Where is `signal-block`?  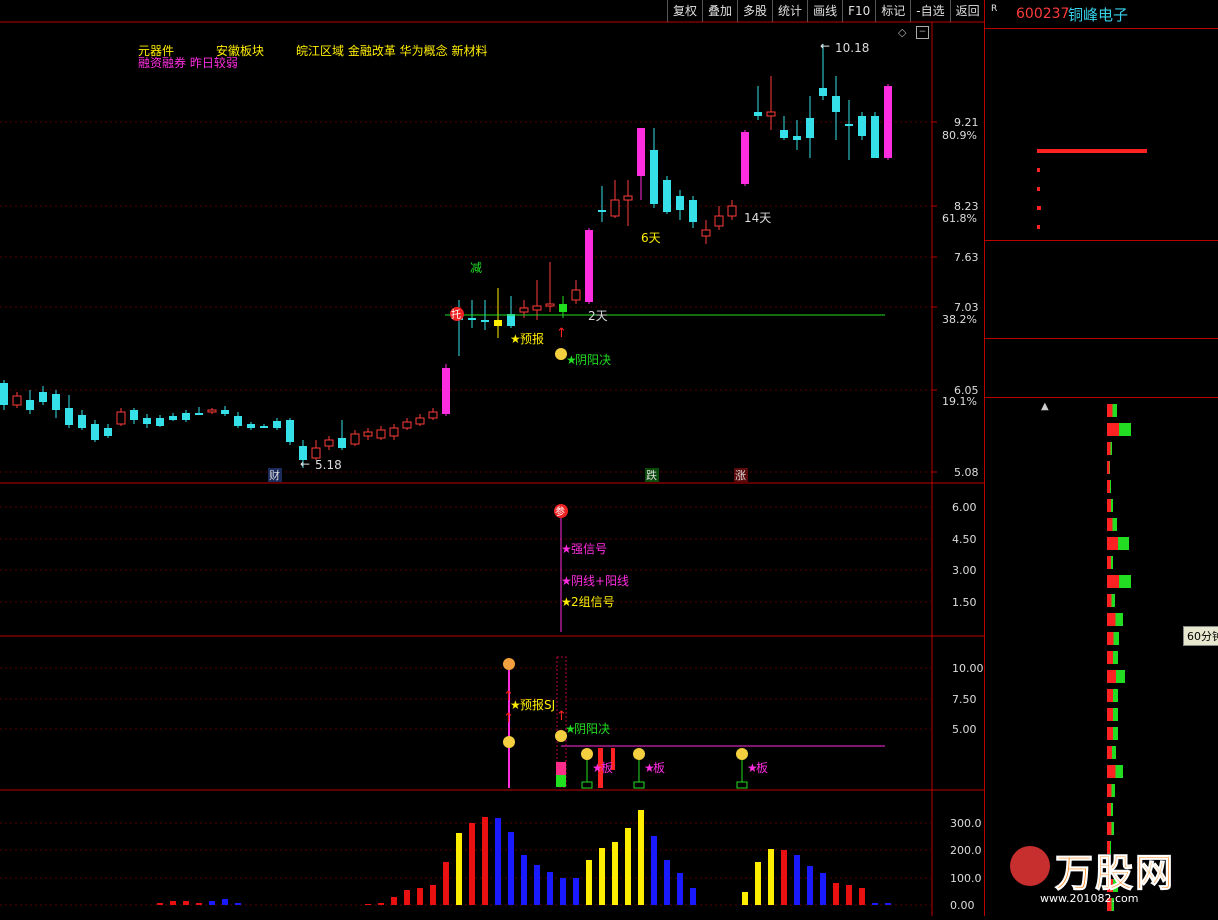
signal-block is located at coordinates (561, 768).